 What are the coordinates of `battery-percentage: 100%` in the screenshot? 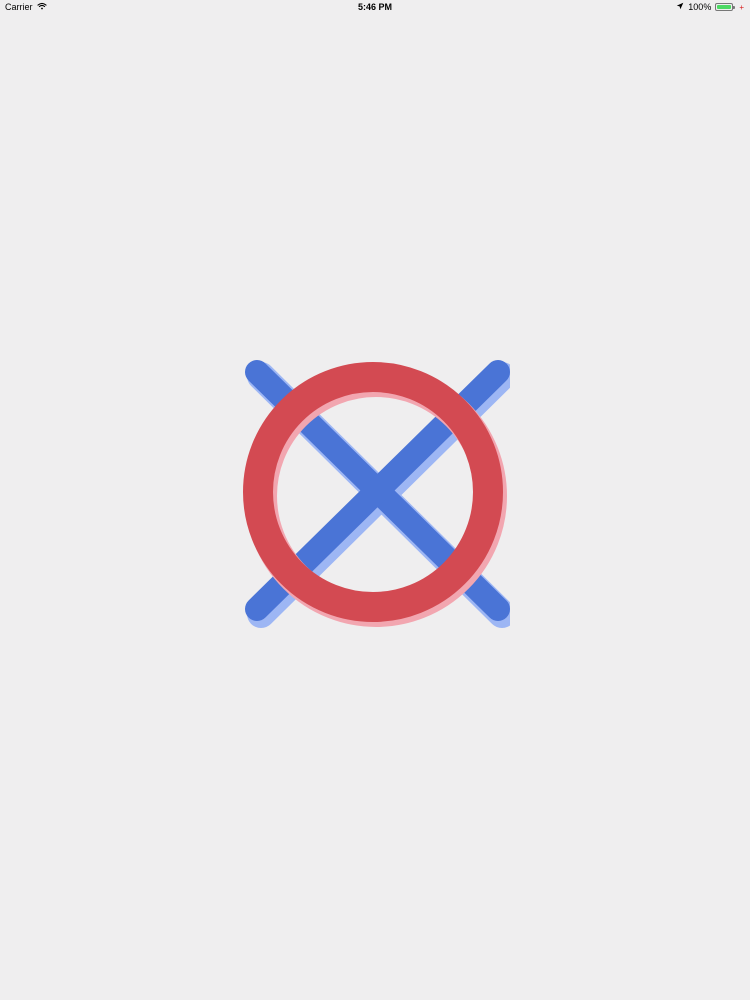 It's located at (700, 7).